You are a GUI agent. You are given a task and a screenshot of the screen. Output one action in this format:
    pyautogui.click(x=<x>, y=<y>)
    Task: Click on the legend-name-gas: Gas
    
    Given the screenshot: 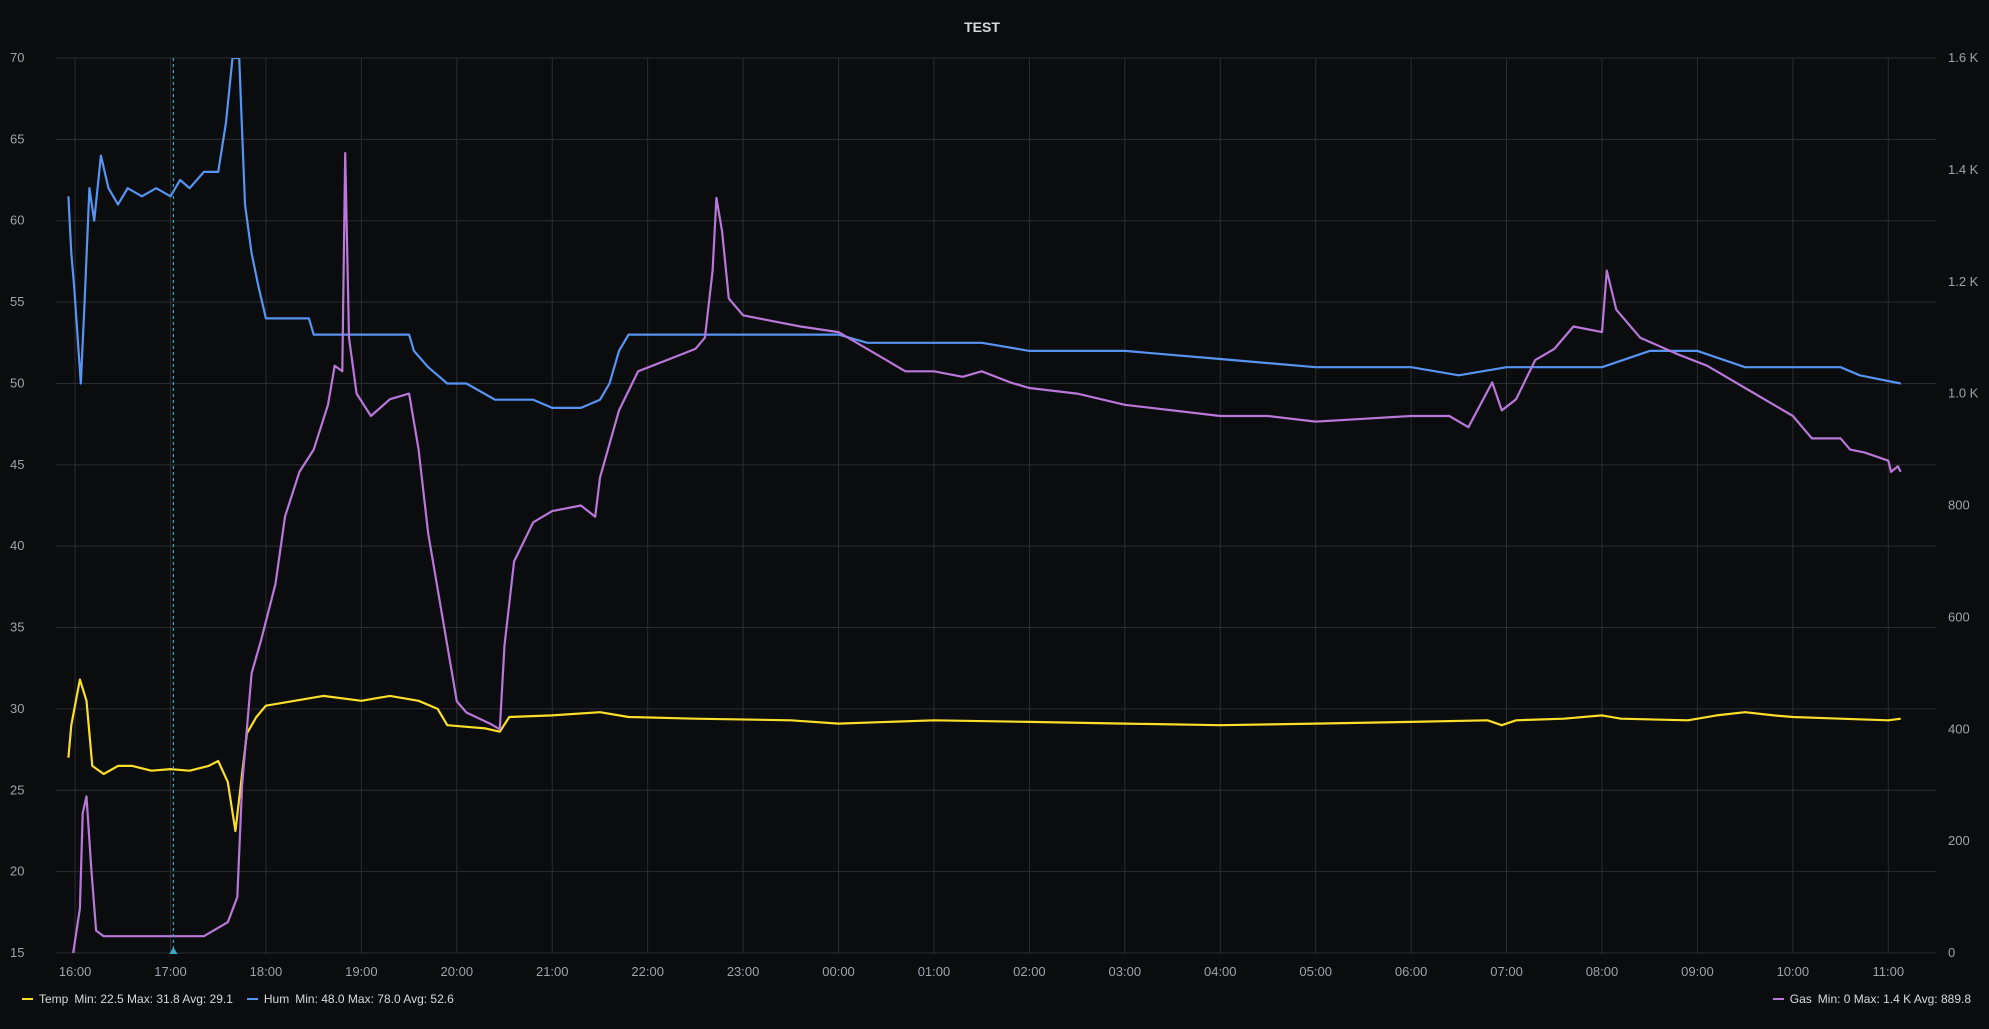 What is the action you would take?
    pyautogui.click(x=1801, y=999)
    